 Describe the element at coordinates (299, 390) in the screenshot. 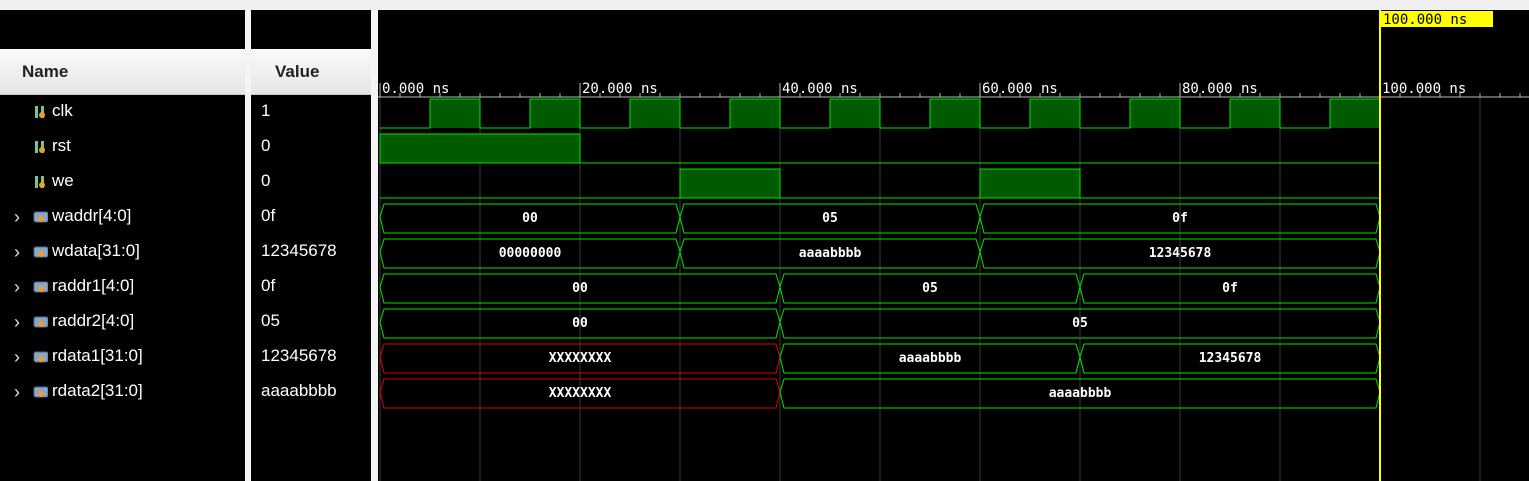

I see `signal-value: aaaabbbb` at that location.